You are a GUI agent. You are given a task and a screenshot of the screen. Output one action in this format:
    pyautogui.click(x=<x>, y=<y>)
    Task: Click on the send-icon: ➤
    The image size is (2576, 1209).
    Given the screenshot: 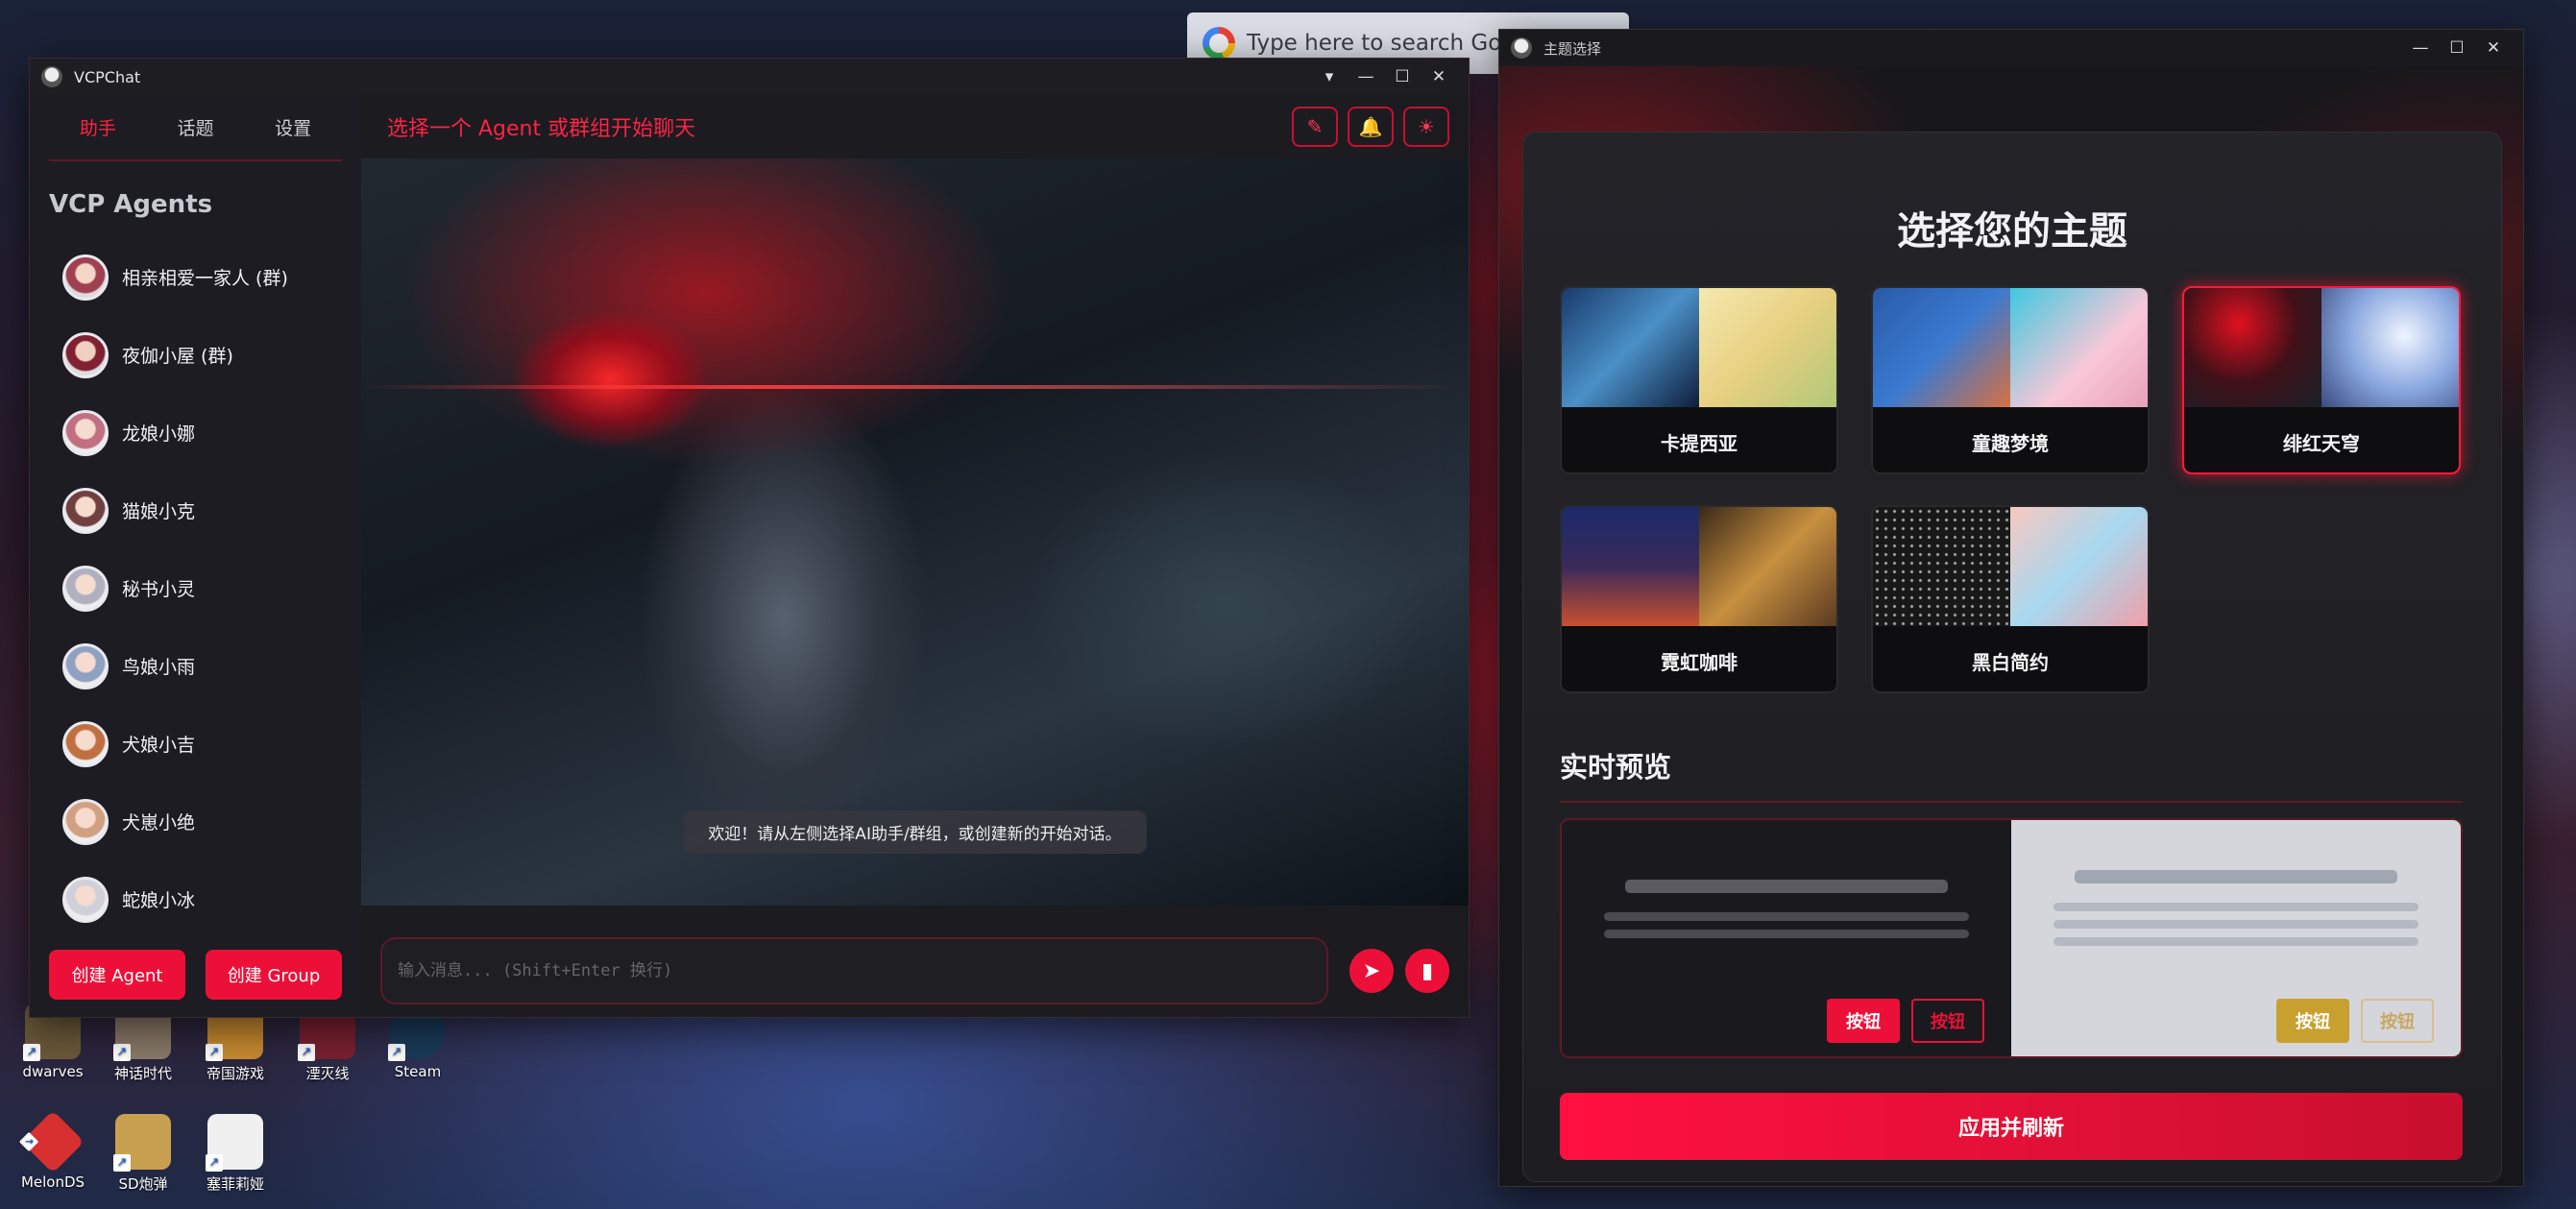 What is the action you would take?
    pyautogui.click(x=1371, y=970)
    